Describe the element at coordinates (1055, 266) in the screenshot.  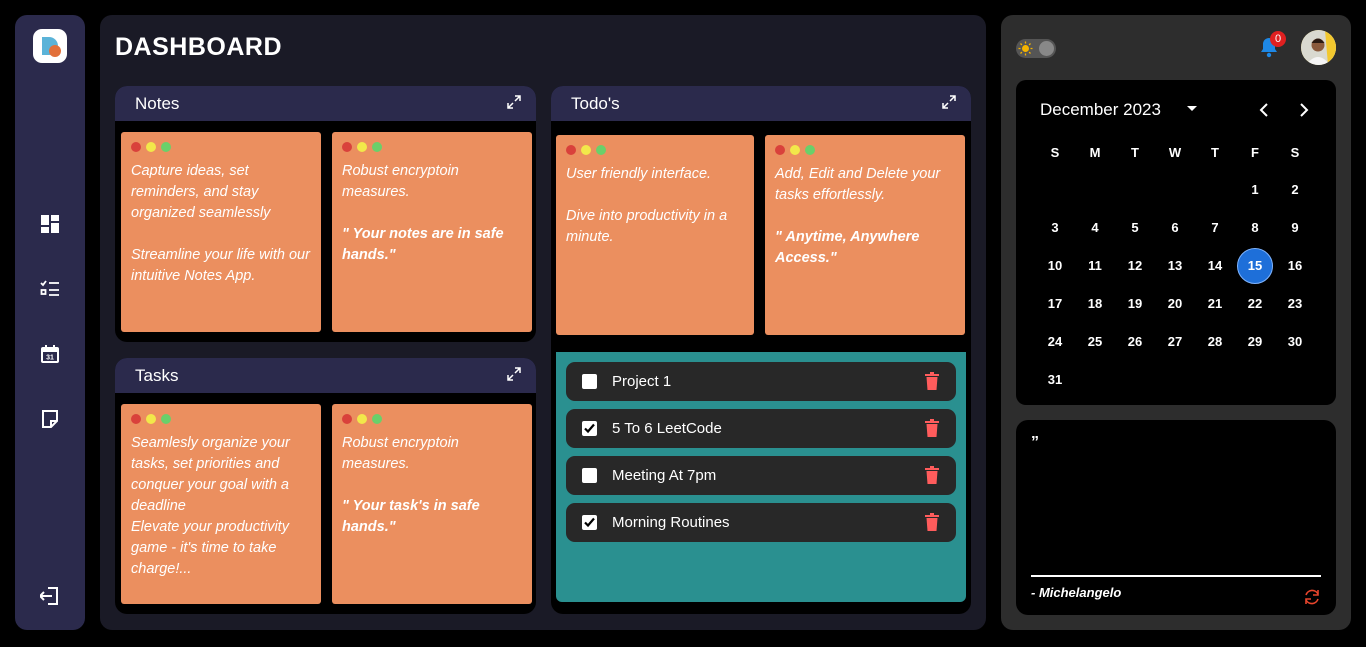
I see `calendar-day: 10` at that location.